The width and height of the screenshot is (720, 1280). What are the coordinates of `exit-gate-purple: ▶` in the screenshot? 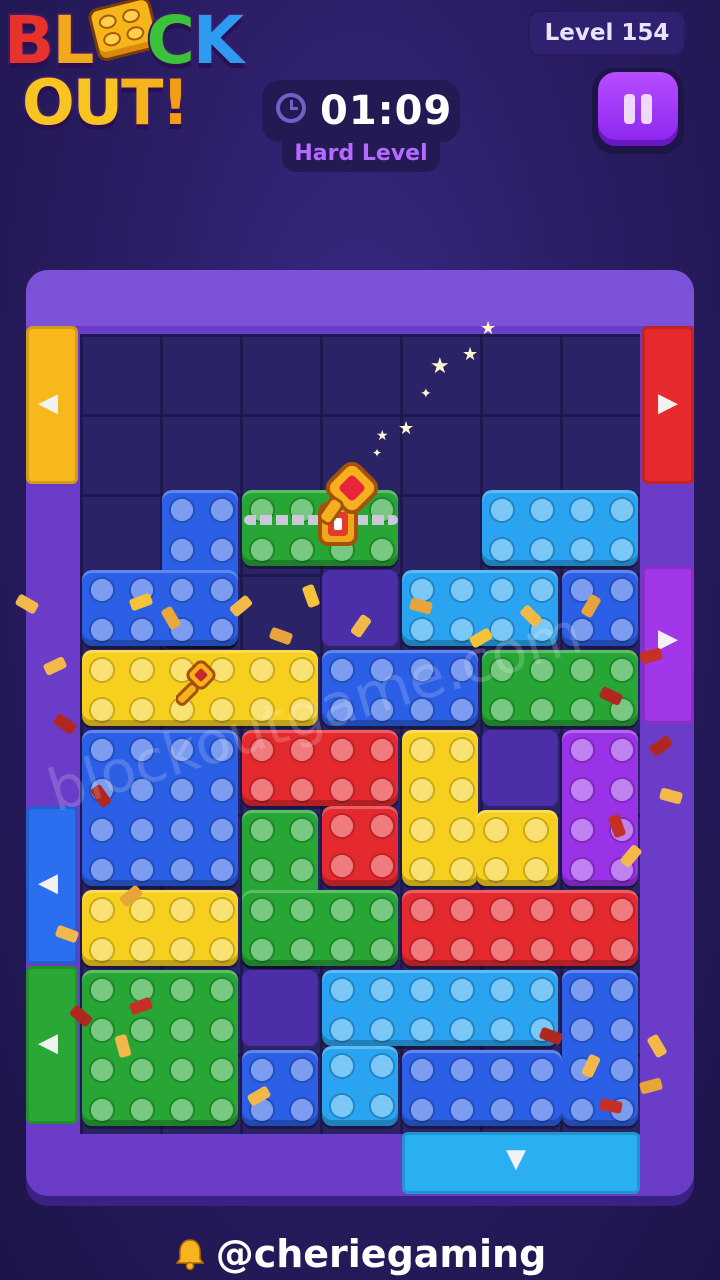 It's located at (668, 645).